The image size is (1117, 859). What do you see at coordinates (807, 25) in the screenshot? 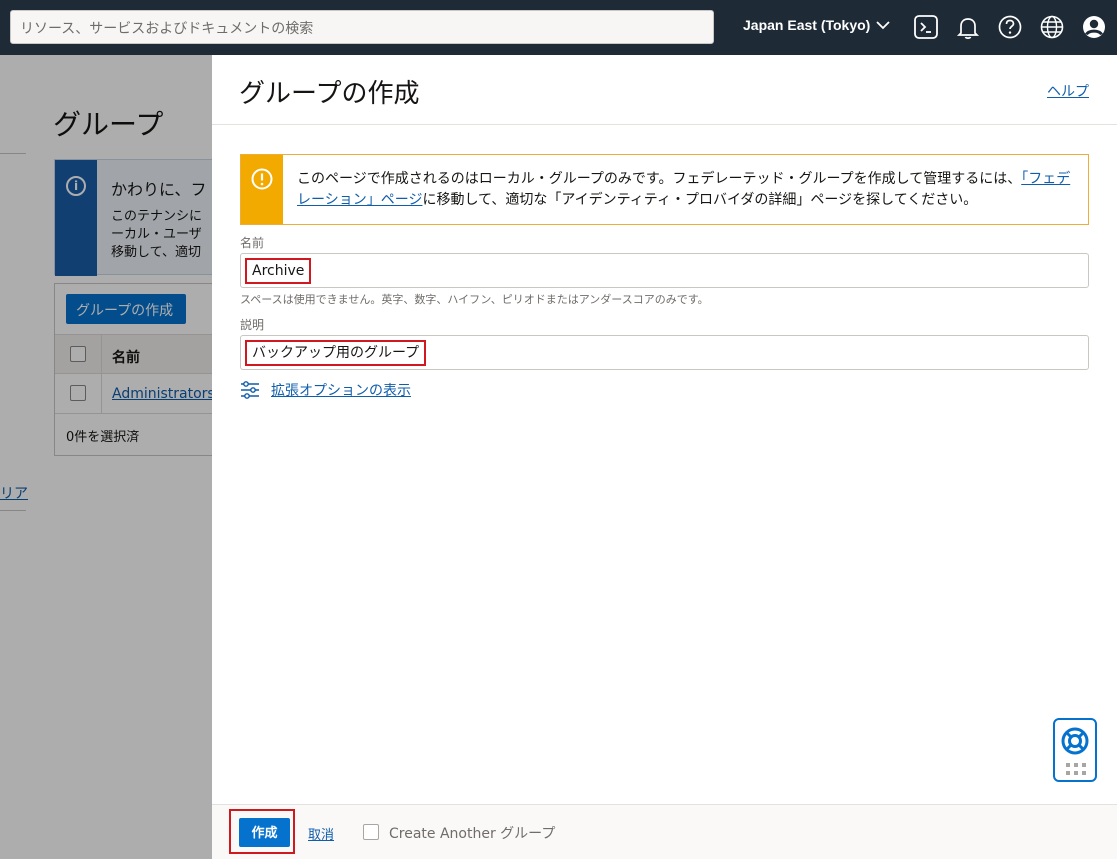
I see `region-label: Japan East (Tokyo)` at bounding box center [807, 25].